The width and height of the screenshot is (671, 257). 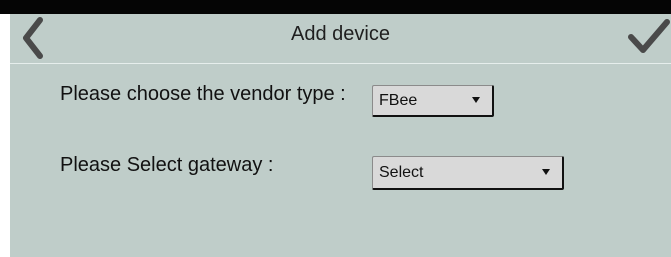 I want to click on gateway-value: Select, so click(x=401, y=172).